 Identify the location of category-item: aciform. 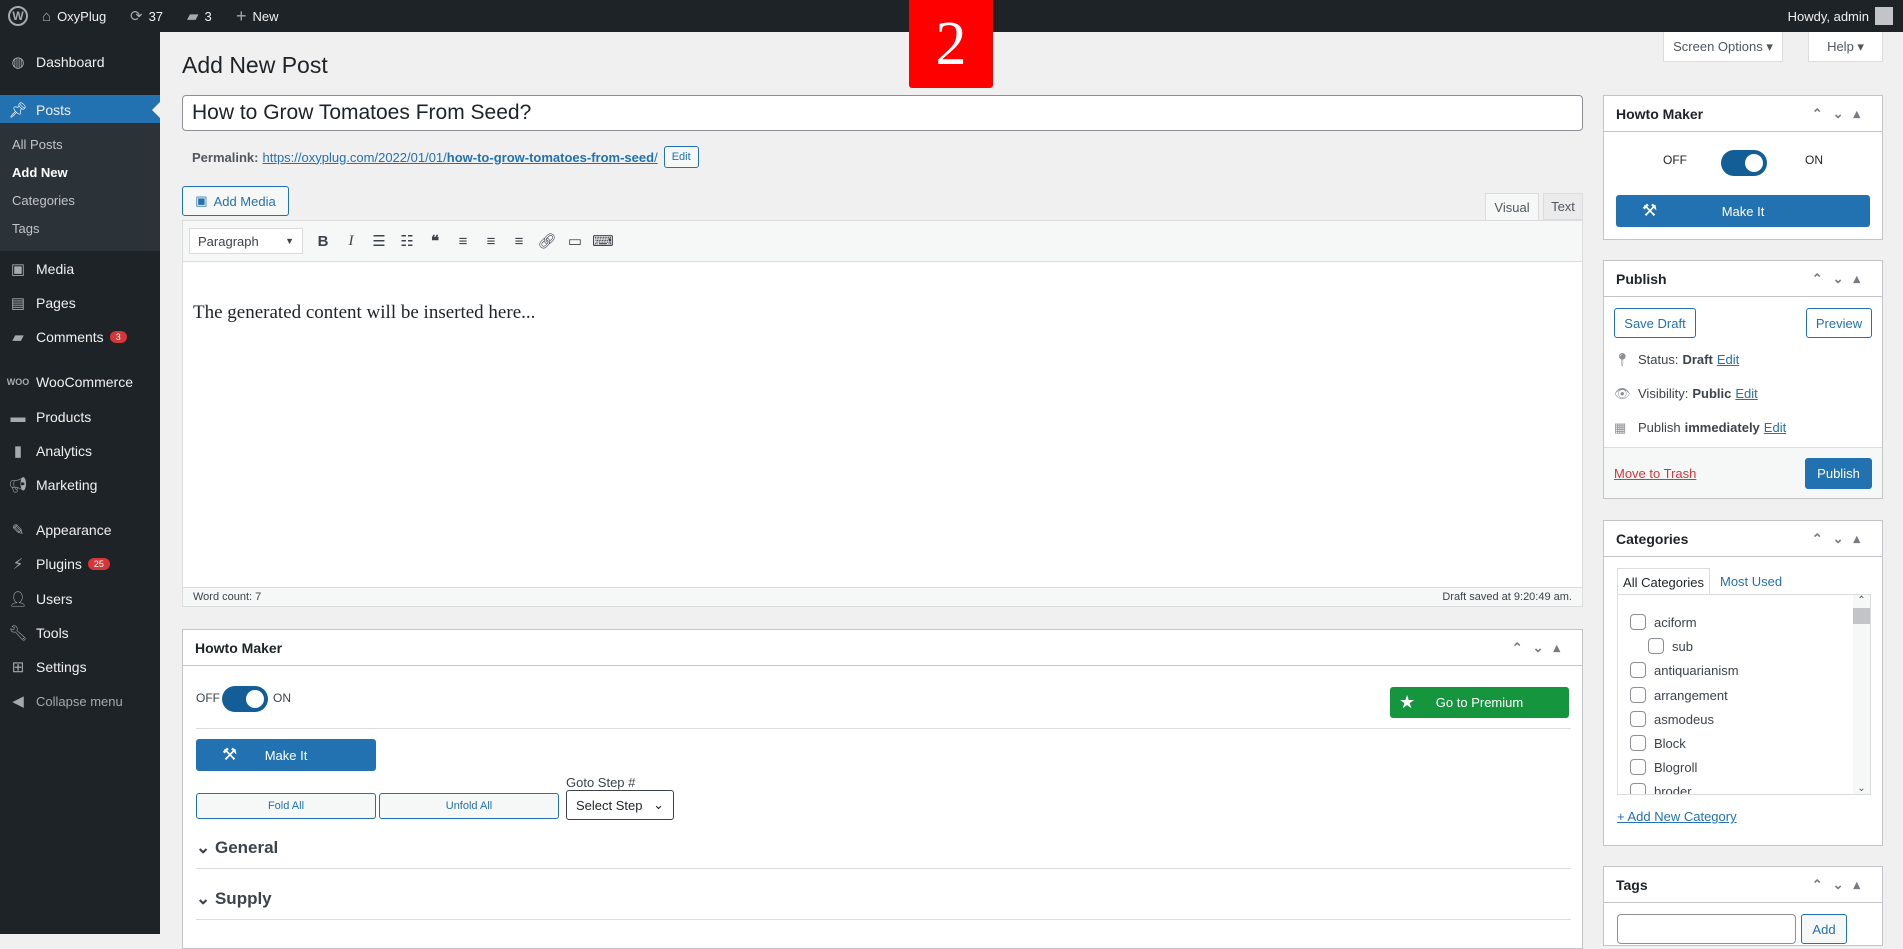
(1663, 622).